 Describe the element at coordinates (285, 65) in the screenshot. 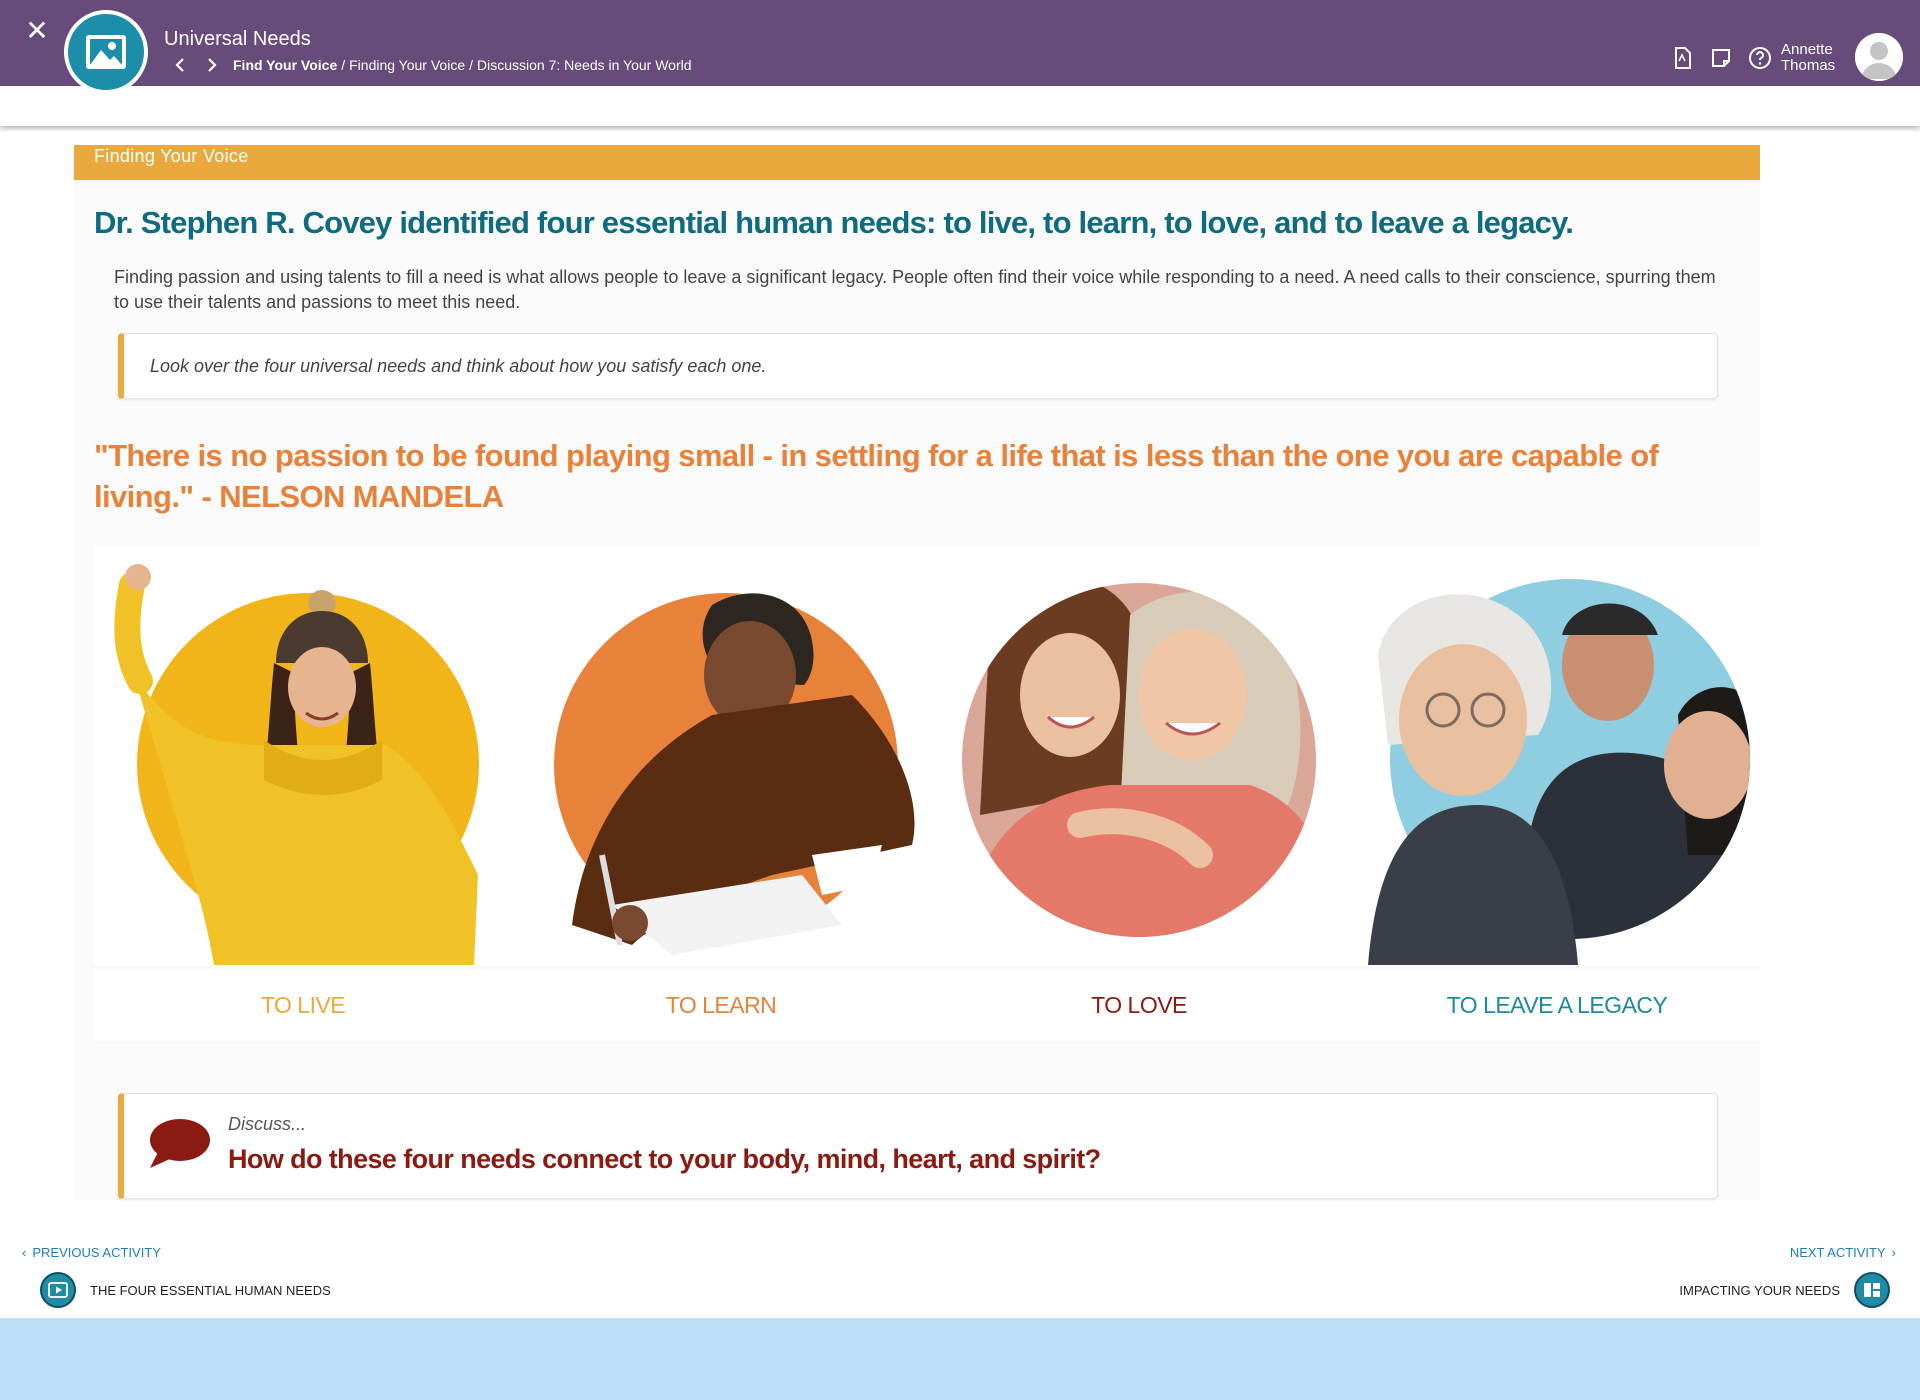

I see `breadcrumb-item: Find Your Voice` at that location.